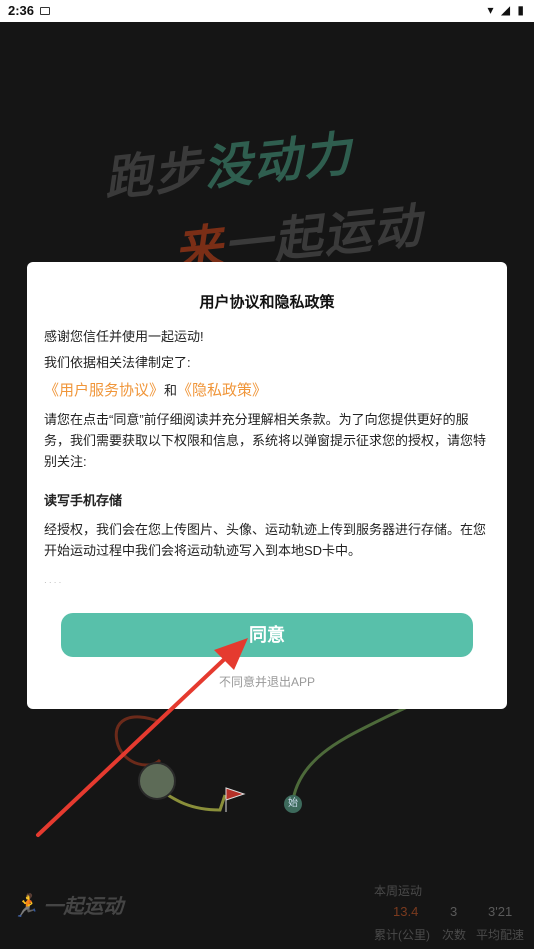  What do you see at coordinates (500, 911) in the screenshot?
I see `stat-pace-value: 3'21` at bounding box center [500, 911].